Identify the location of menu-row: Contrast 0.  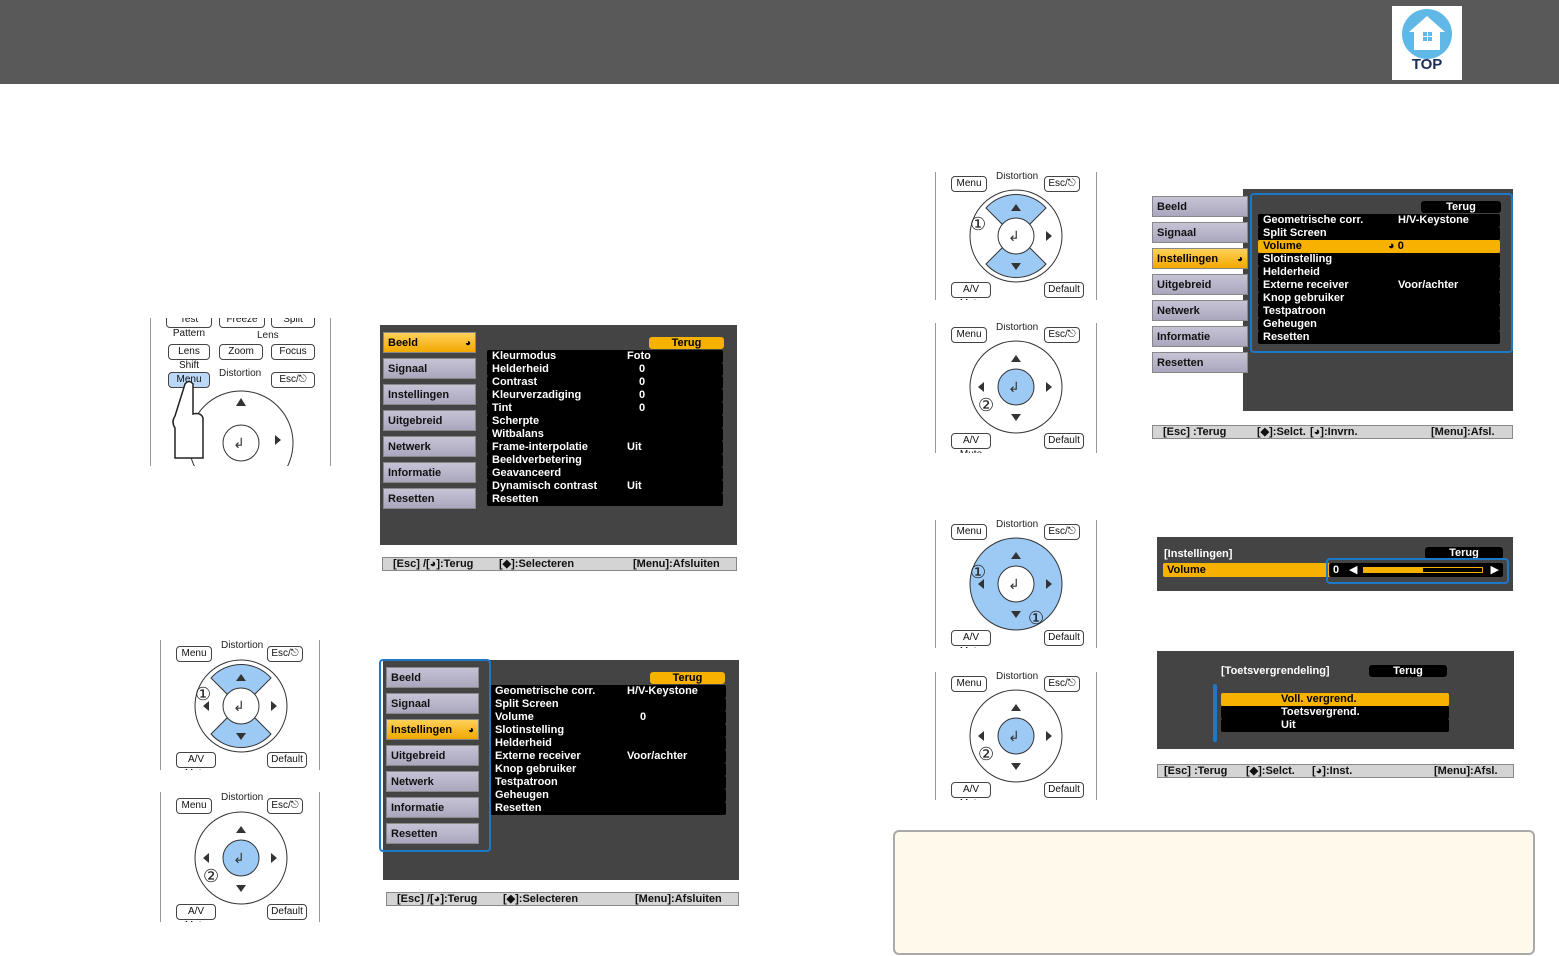
(605, 382).